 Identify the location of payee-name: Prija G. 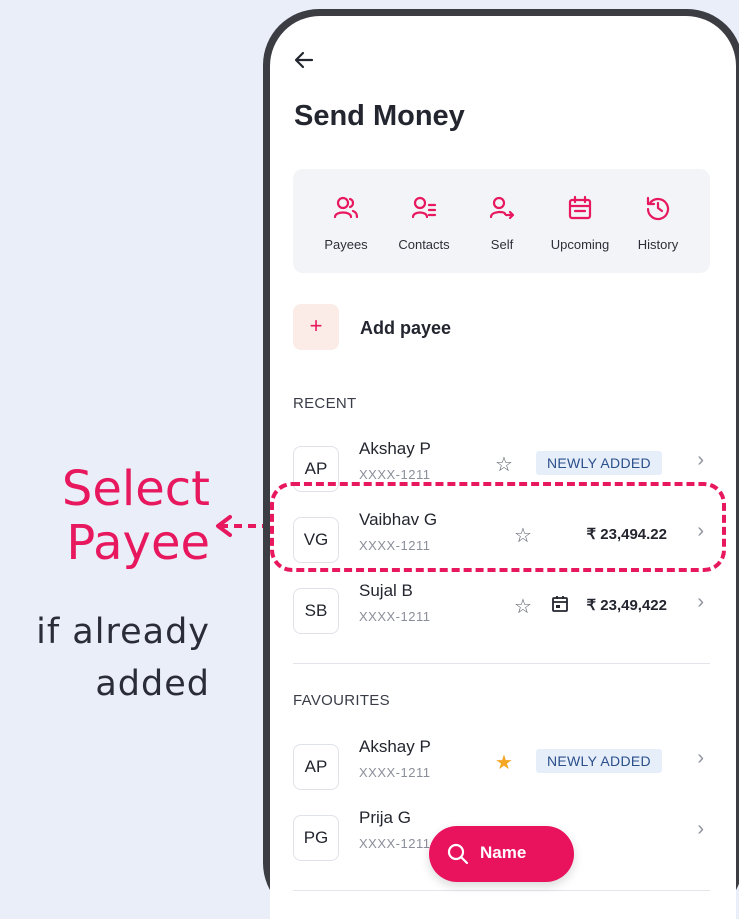
(385, 817).